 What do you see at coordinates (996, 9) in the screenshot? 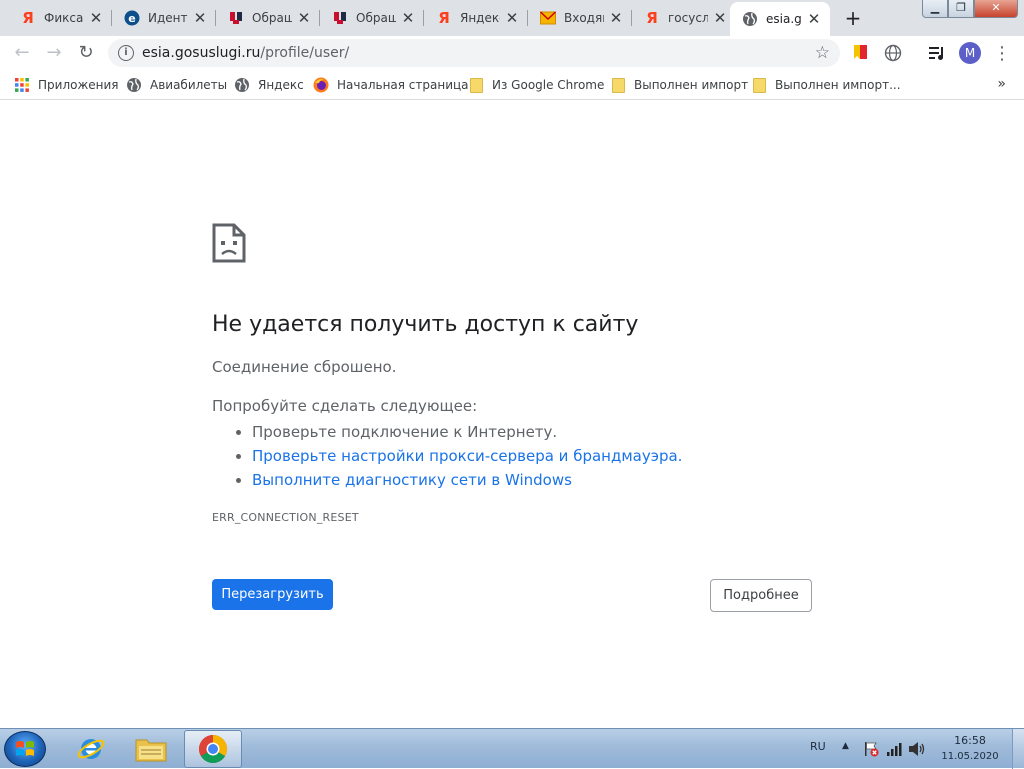
I see `window-close-button: ✕` at bounding box center [996, 9].